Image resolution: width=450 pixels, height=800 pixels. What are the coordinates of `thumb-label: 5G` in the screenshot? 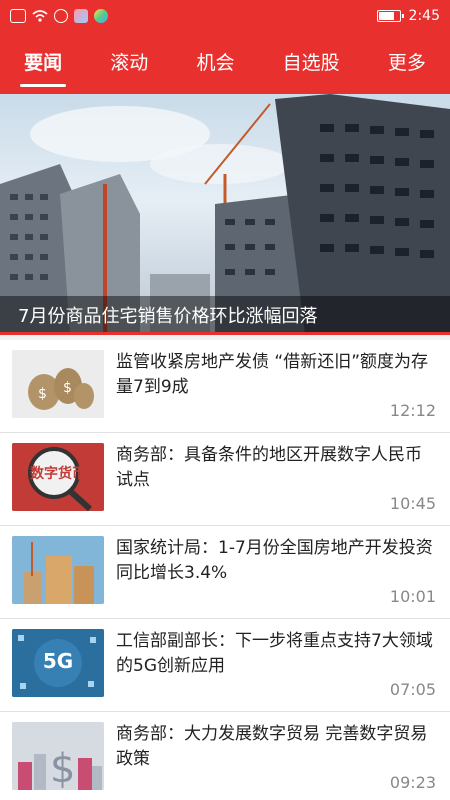 It's located at (58, 661).